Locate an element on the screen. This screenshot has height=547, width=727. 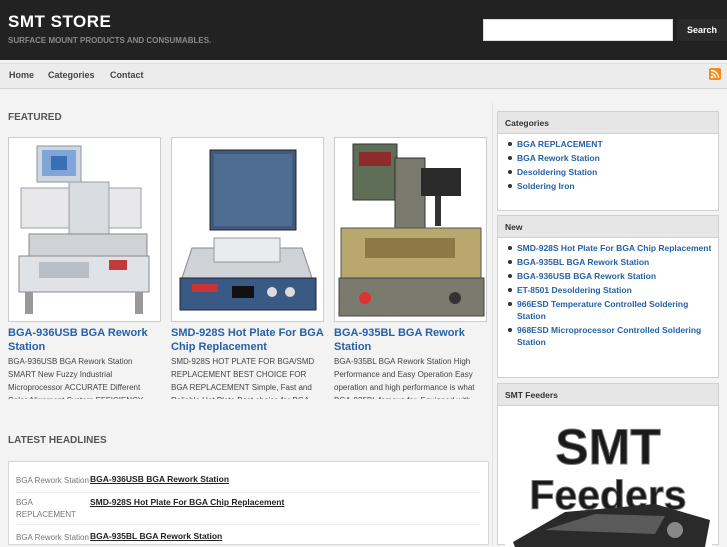
nav-home: Home is located at coordinates (21, 75).